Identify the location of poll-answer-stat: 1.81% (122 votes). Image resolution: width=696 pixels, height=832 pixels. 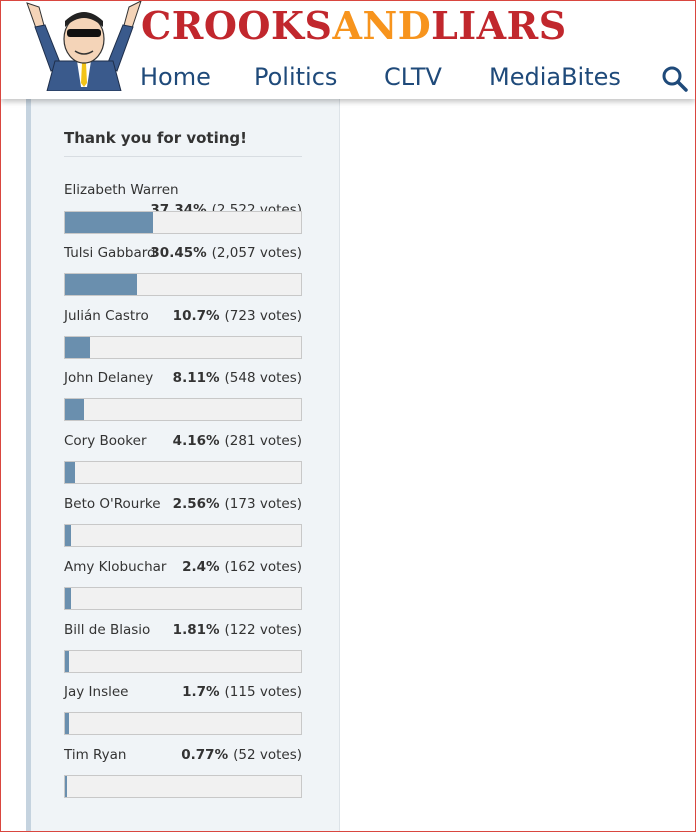
(237, 630).